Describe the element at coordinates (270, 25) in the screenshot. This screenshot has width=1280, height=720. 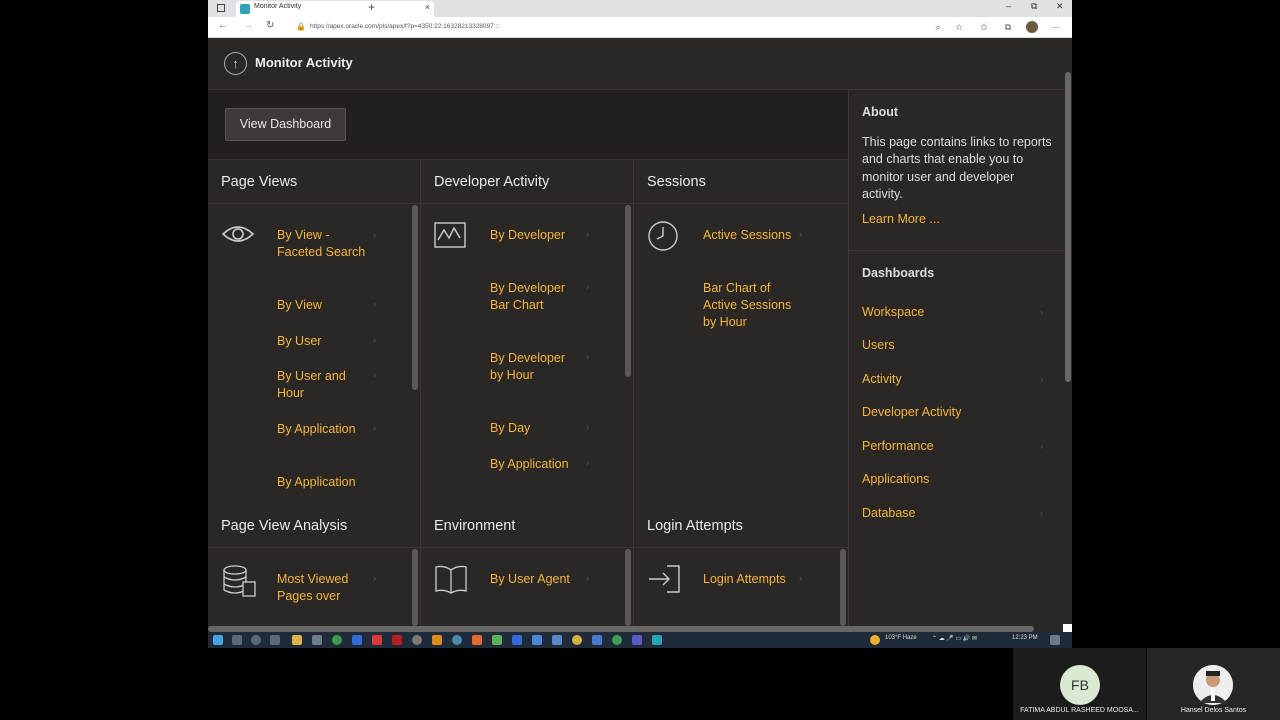
I see `refresh-icon: ↻` at that location.